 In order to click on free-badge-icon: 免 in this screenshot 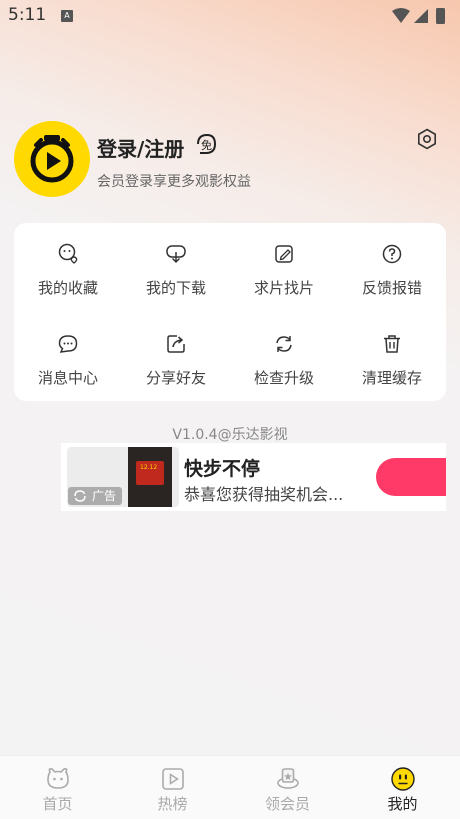, I will do `click(207, 143)`.